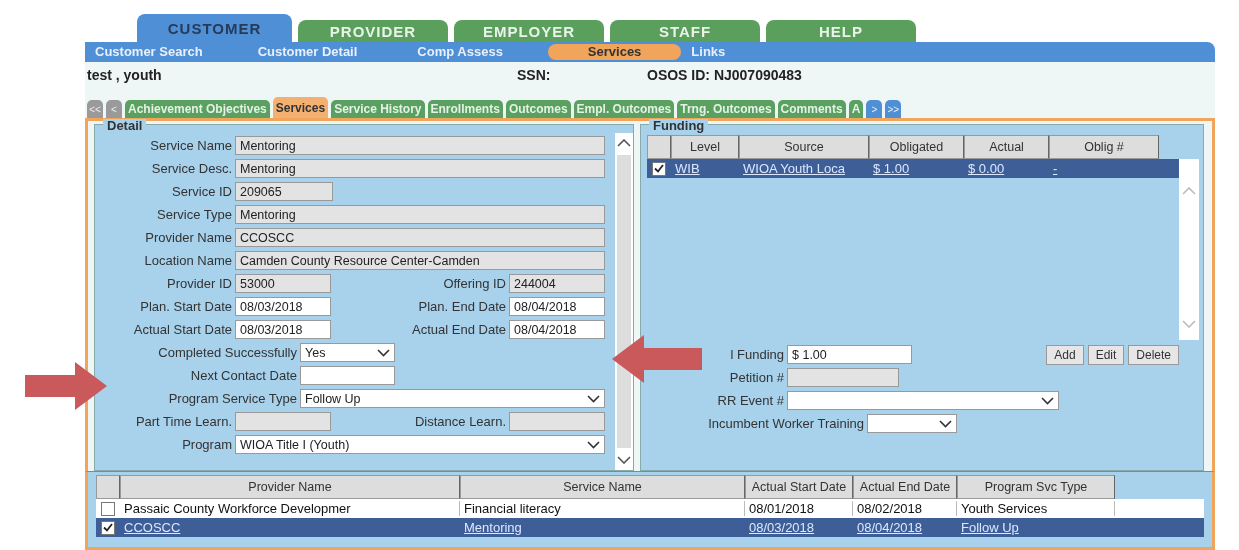 The width and height of the screenshot is (1239, 550). Describe the element at coordinates (1106, 354) in the screenshot. I see `action-button: Edit` at that location.